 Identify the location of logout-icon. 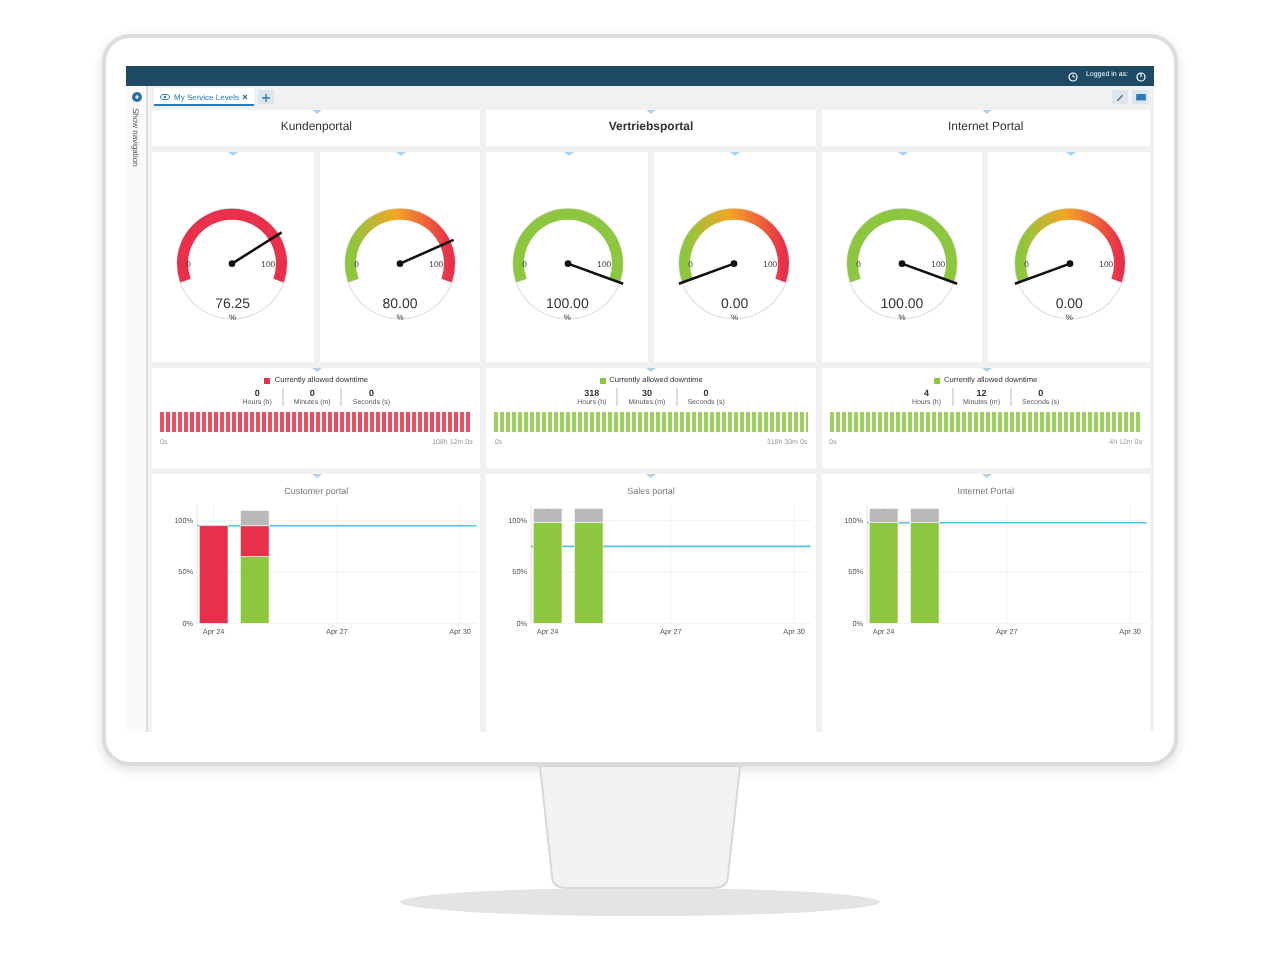
(1141, 76).